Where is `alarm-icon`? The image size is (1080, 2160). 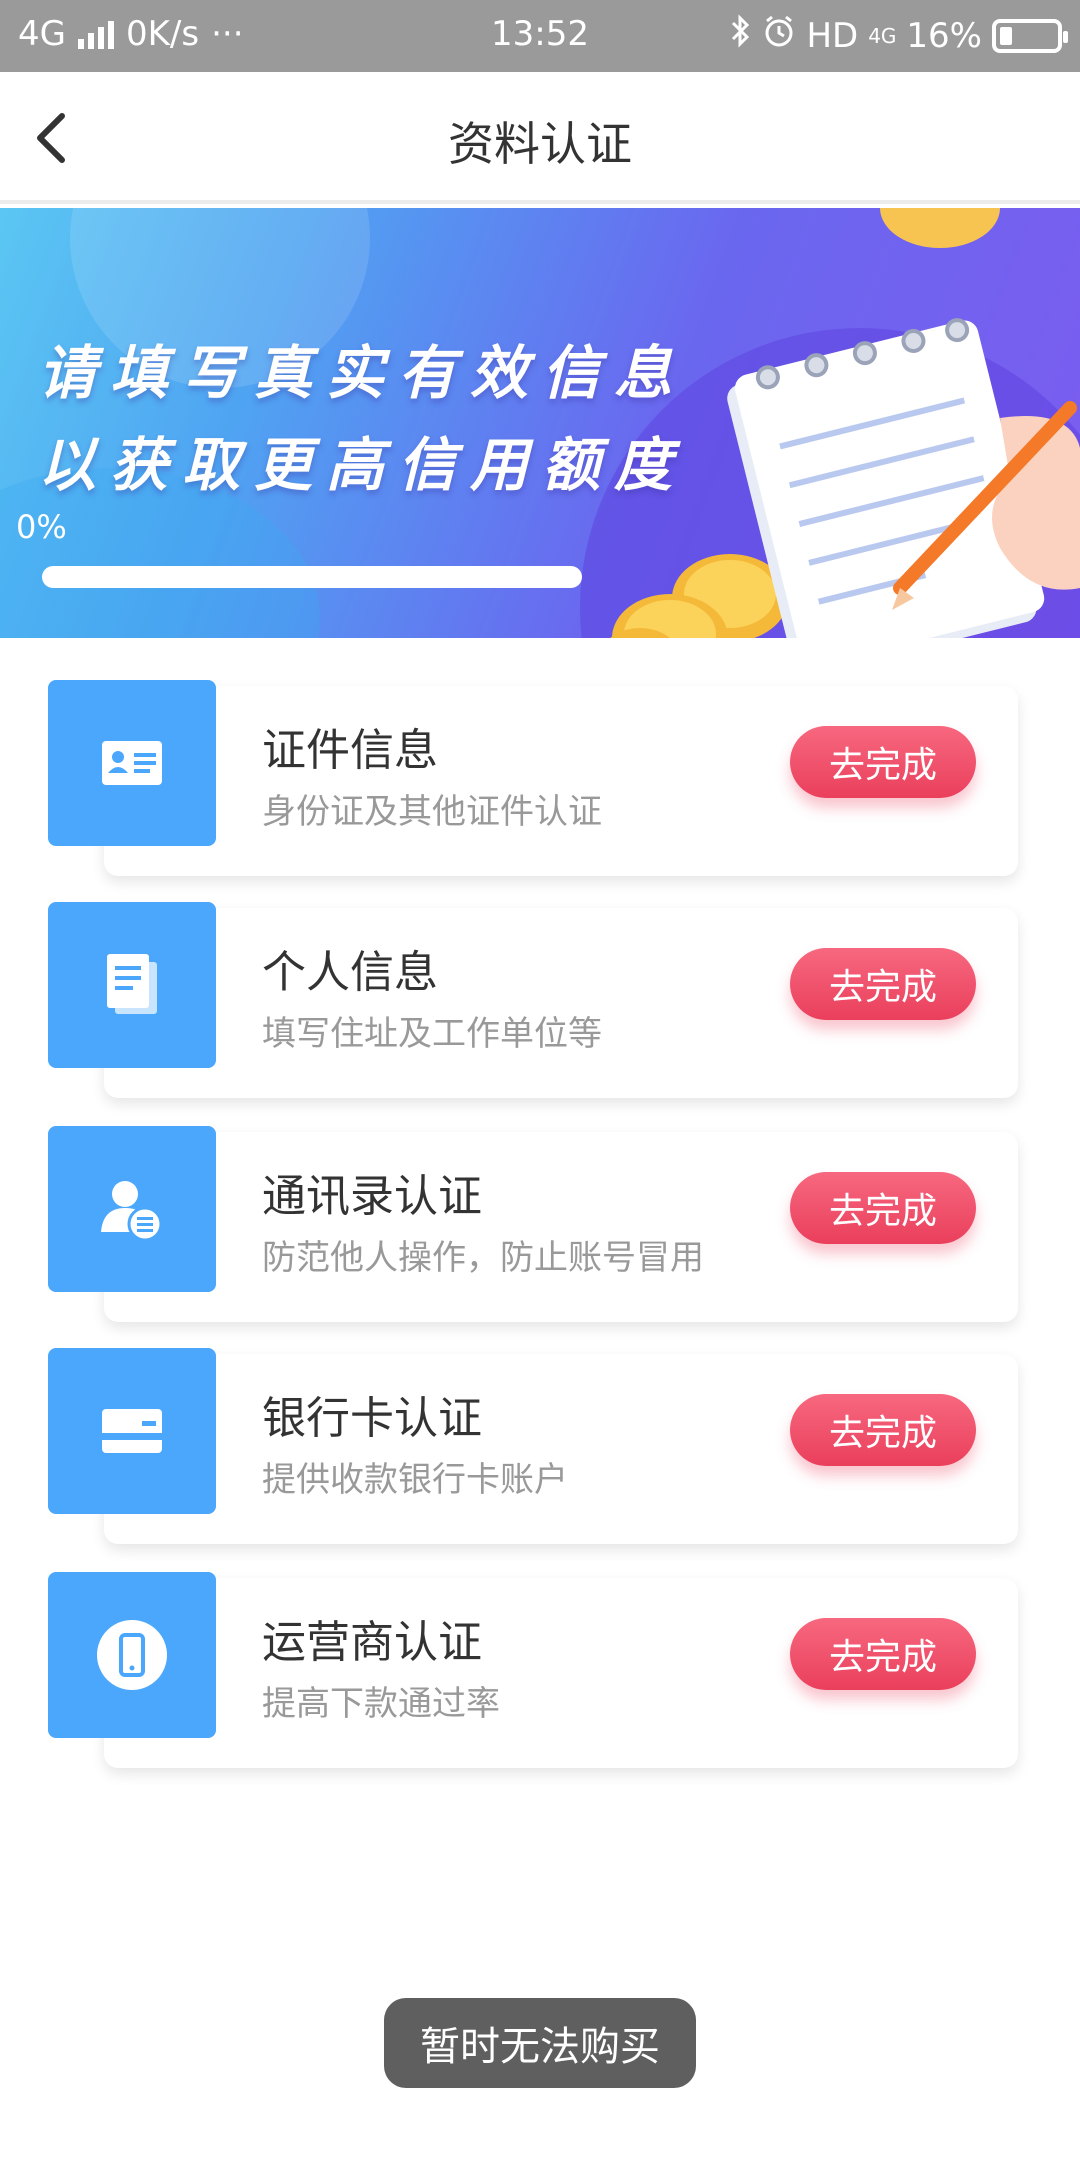 alarm-icon is located at coordinates (779, 35).